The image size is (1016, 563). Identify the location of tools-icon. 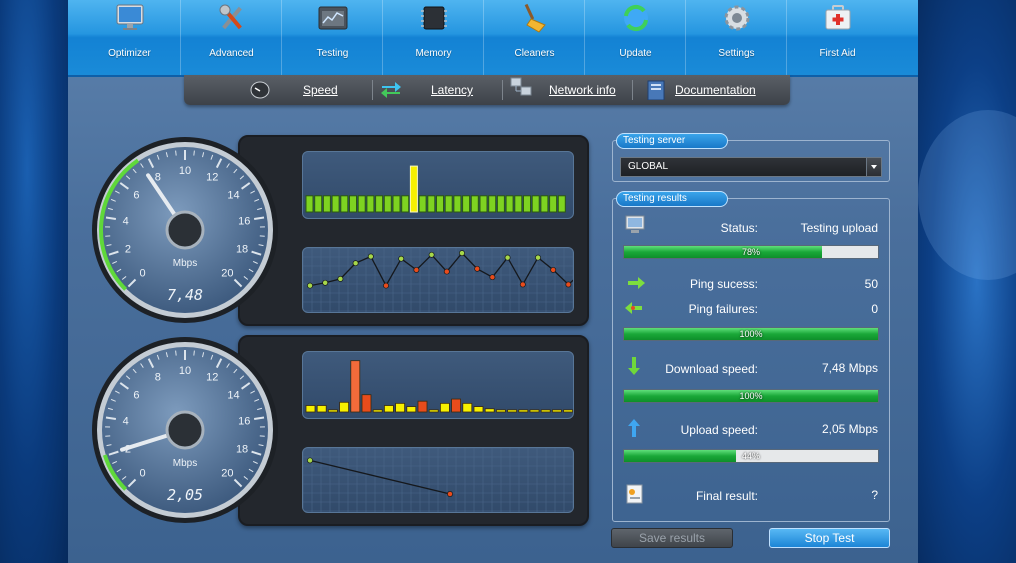
(230, 17).